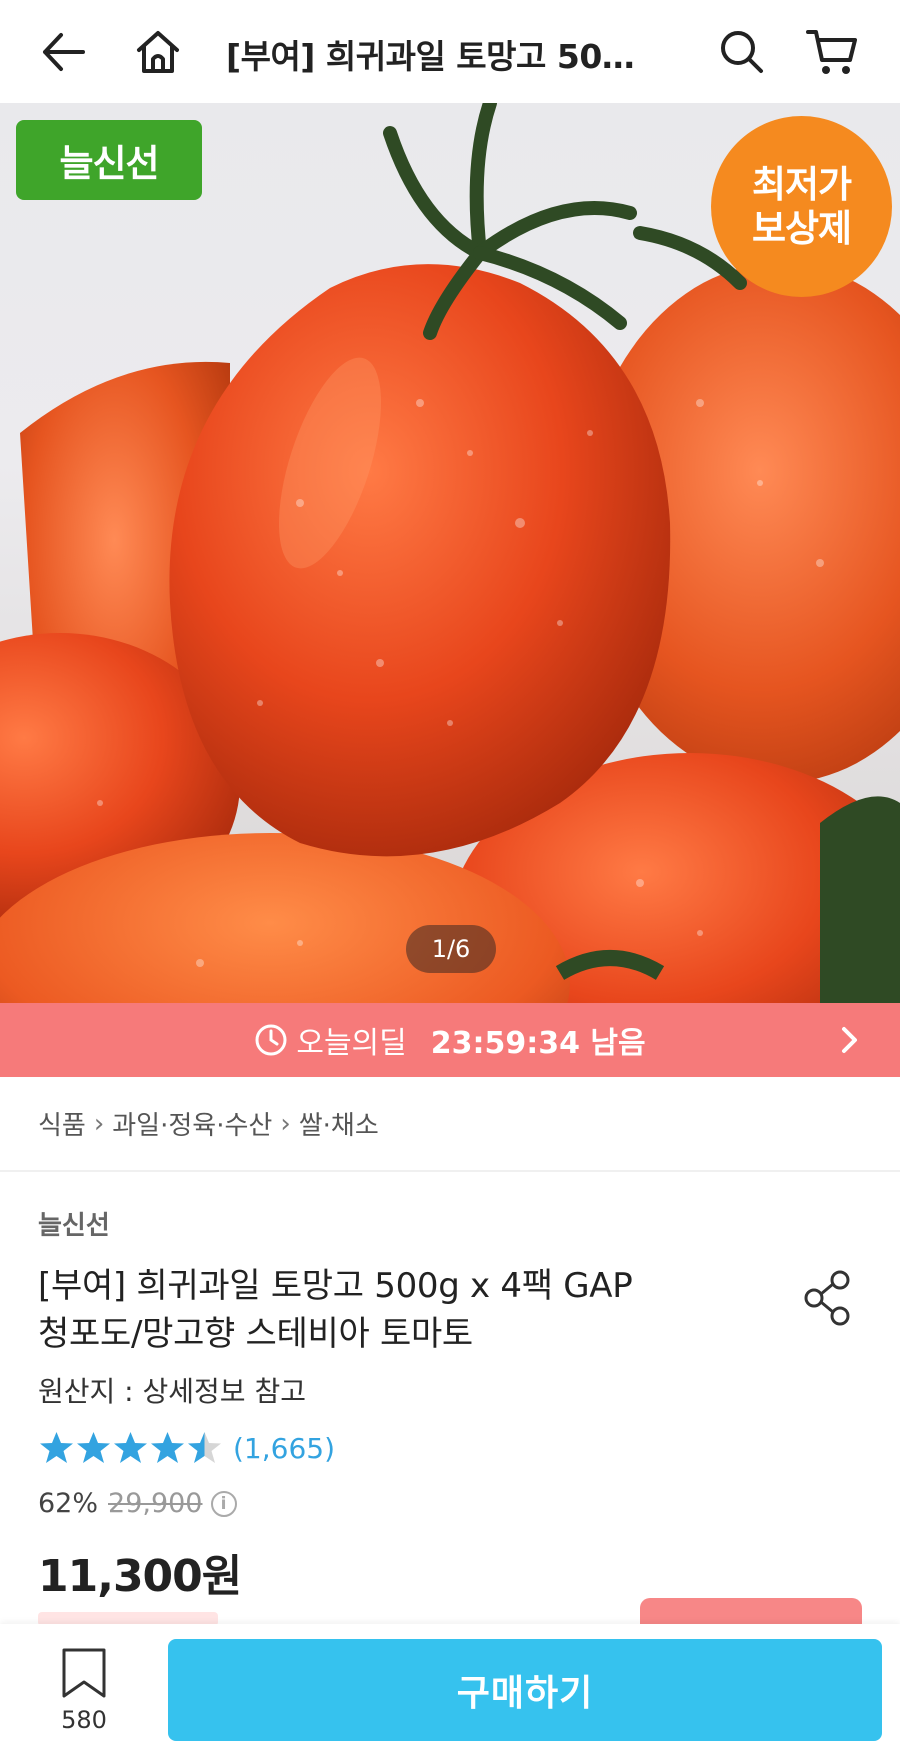 The width and height of the screenshot is (900, 1756). Describe the element at coordinates (140, 1576) in the screenshot. I see `sale-price: 11,300원` at that location.